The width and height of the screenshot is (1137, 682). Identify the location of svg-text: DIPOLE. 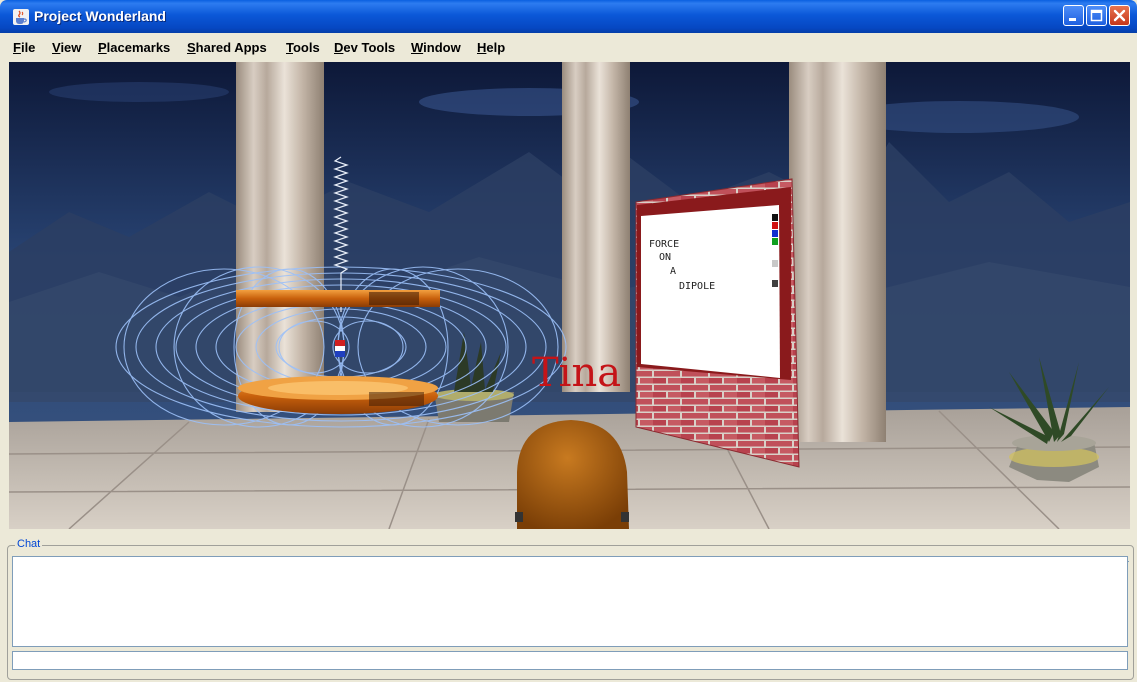
(697, 286).